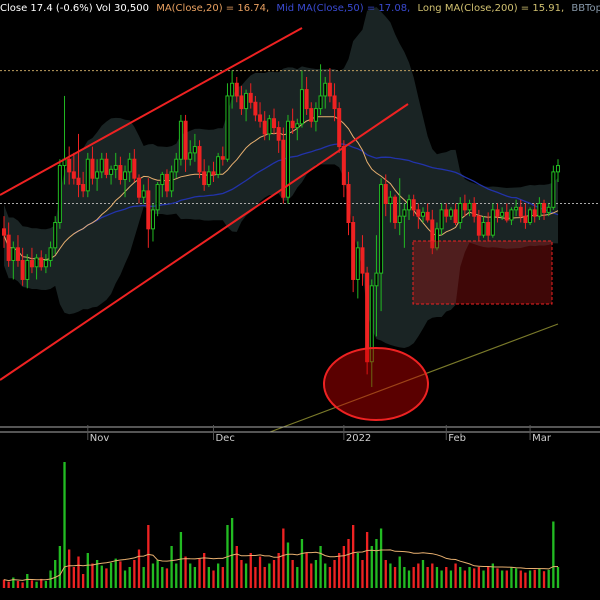 This screenshot has height=600, width=600. What do you see at coordinates (585, 8) in the screenshot?
I see `header-bbtop: BBTop(Close,20,2) = 17.` at bounding box center [585, 8].